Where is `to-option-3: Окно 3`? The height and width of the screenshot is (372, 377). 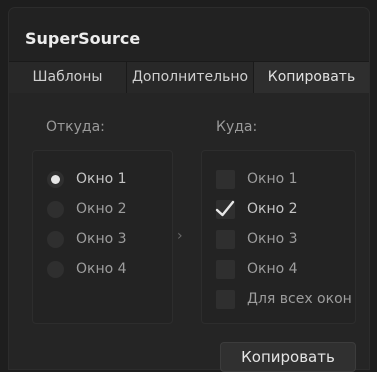 to-option-3: Окно 3 is located at coordinates (257, 239).